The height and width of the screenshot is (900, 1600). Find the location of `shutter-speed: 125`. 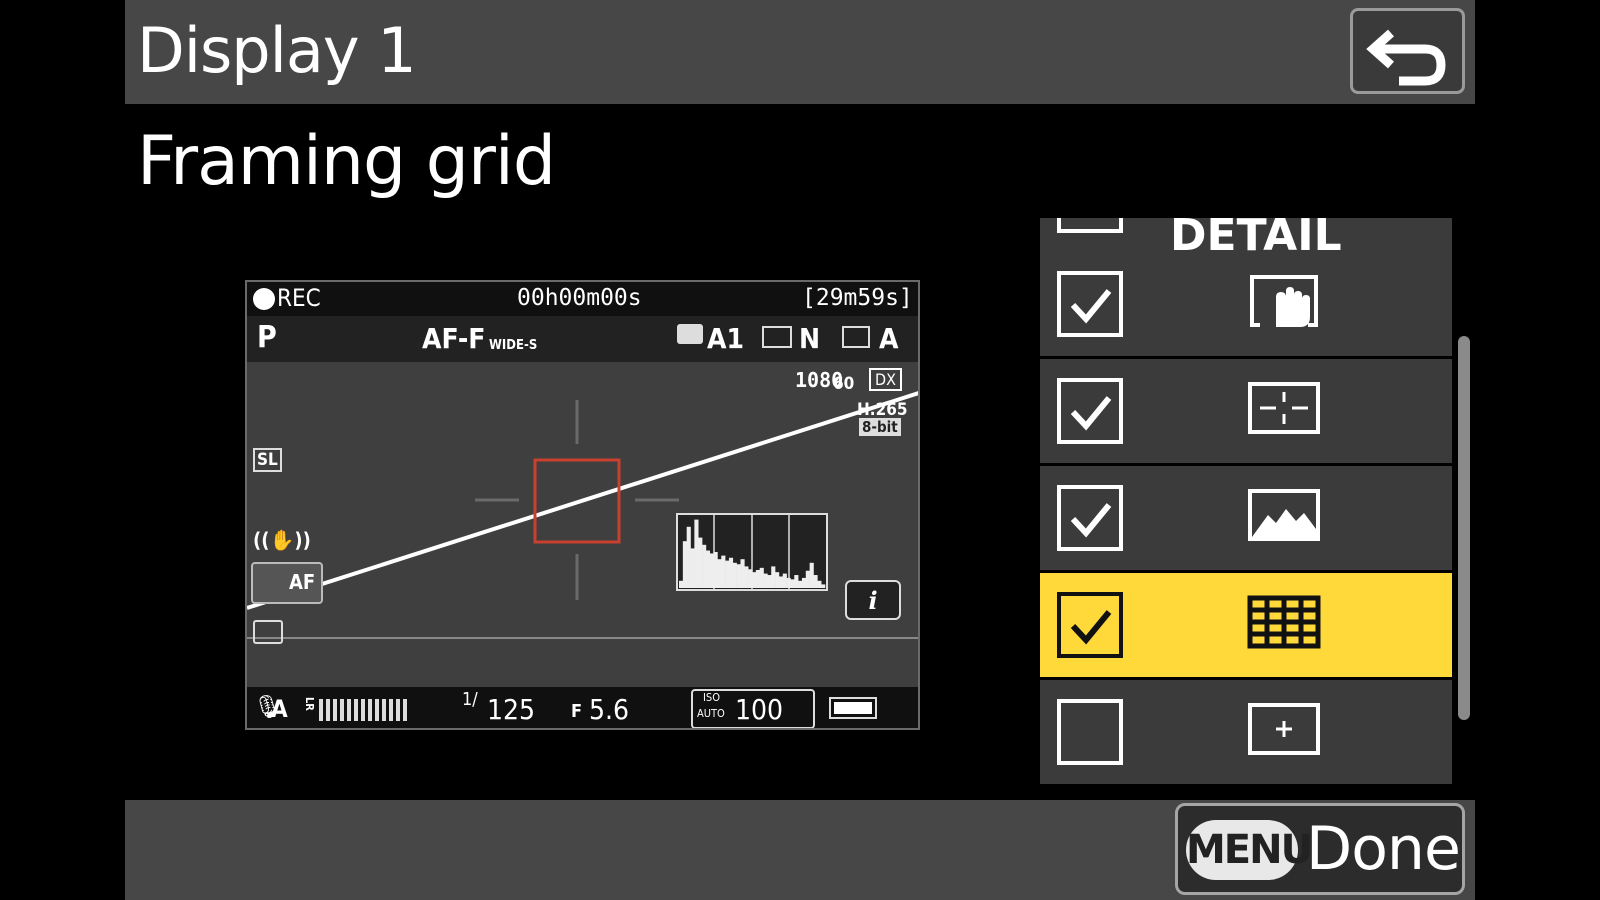

shutter-speed: 125 is located at coordinates (511, 709).